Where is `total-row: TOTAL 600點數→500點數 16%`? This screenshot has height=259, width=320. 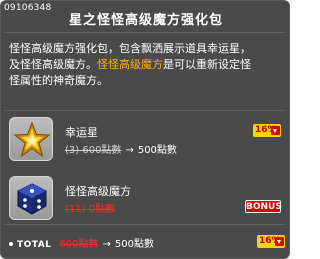
total-row: TOTAL 600點數→500點數 16% is located at coordinates (147, 242).